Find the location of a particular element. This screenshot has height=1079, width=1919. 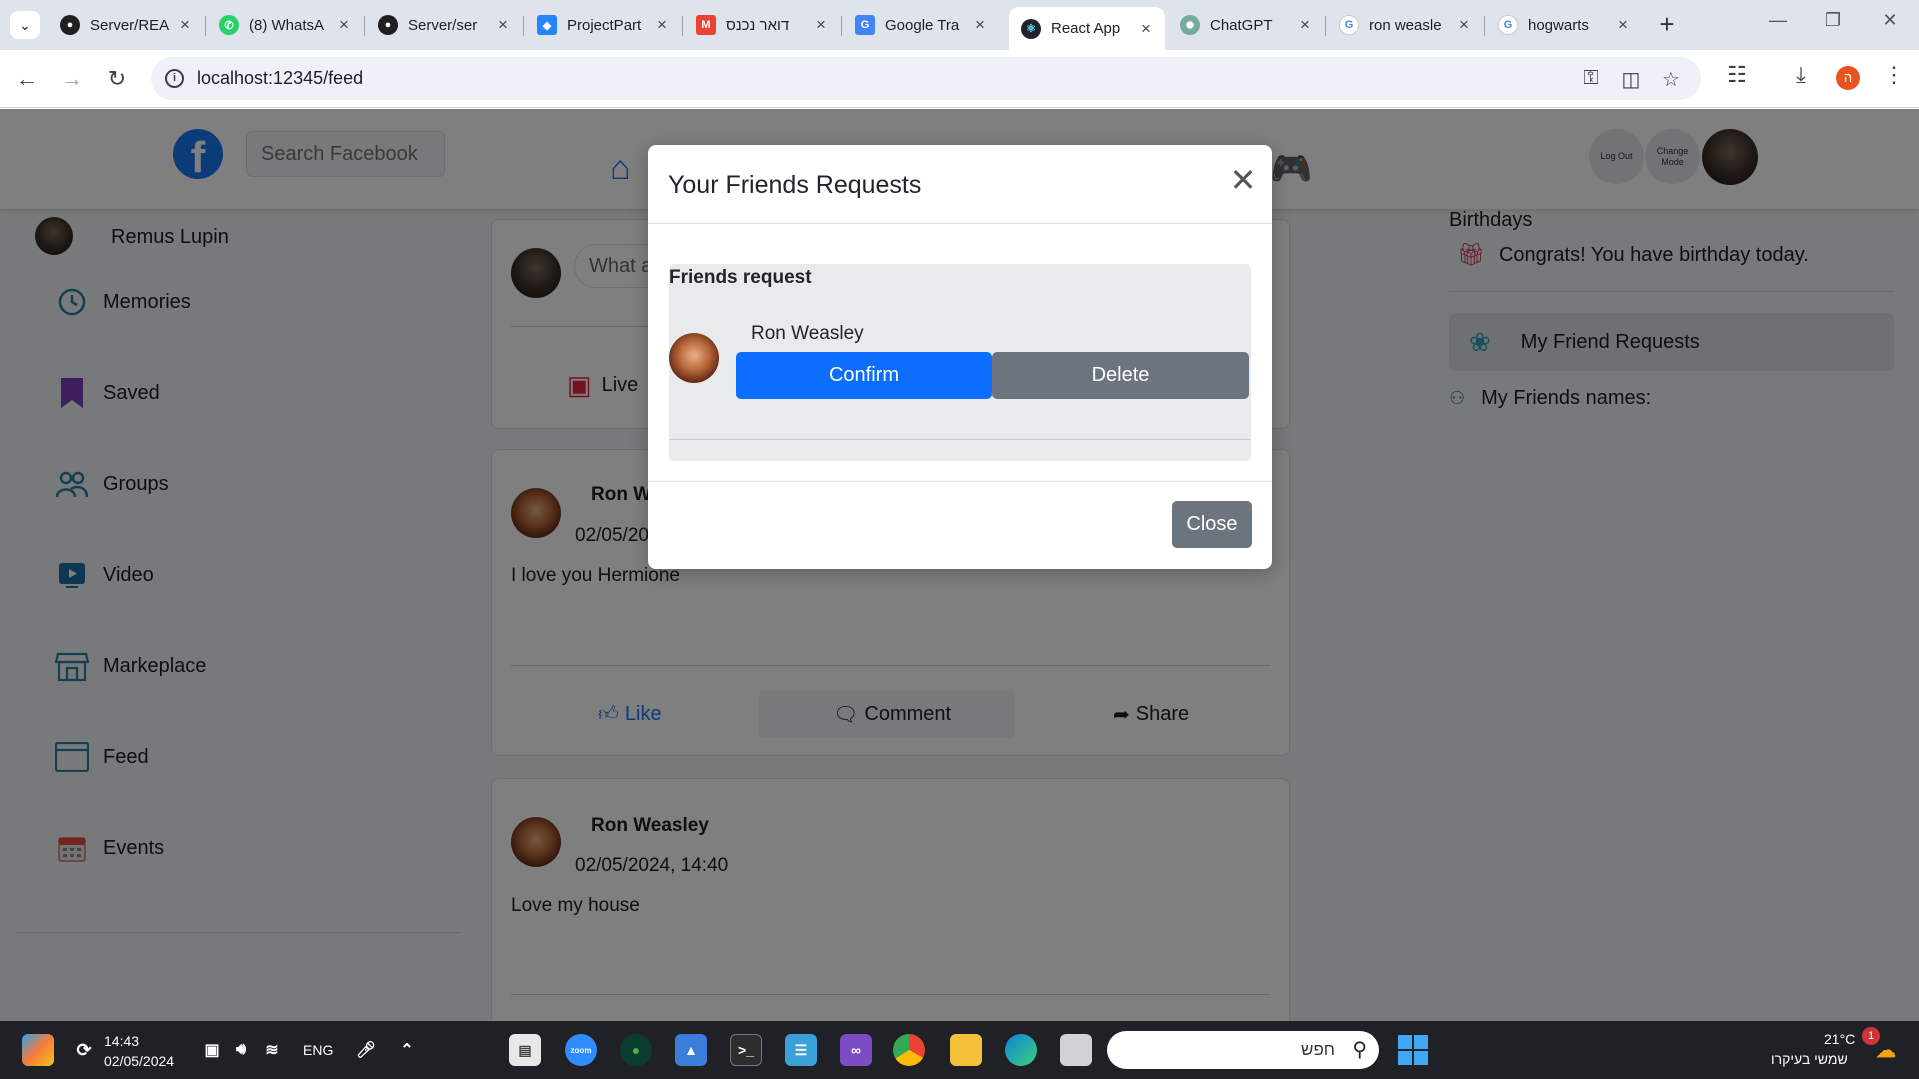

reload-button: ↻ is located at coordinates (117, 79).